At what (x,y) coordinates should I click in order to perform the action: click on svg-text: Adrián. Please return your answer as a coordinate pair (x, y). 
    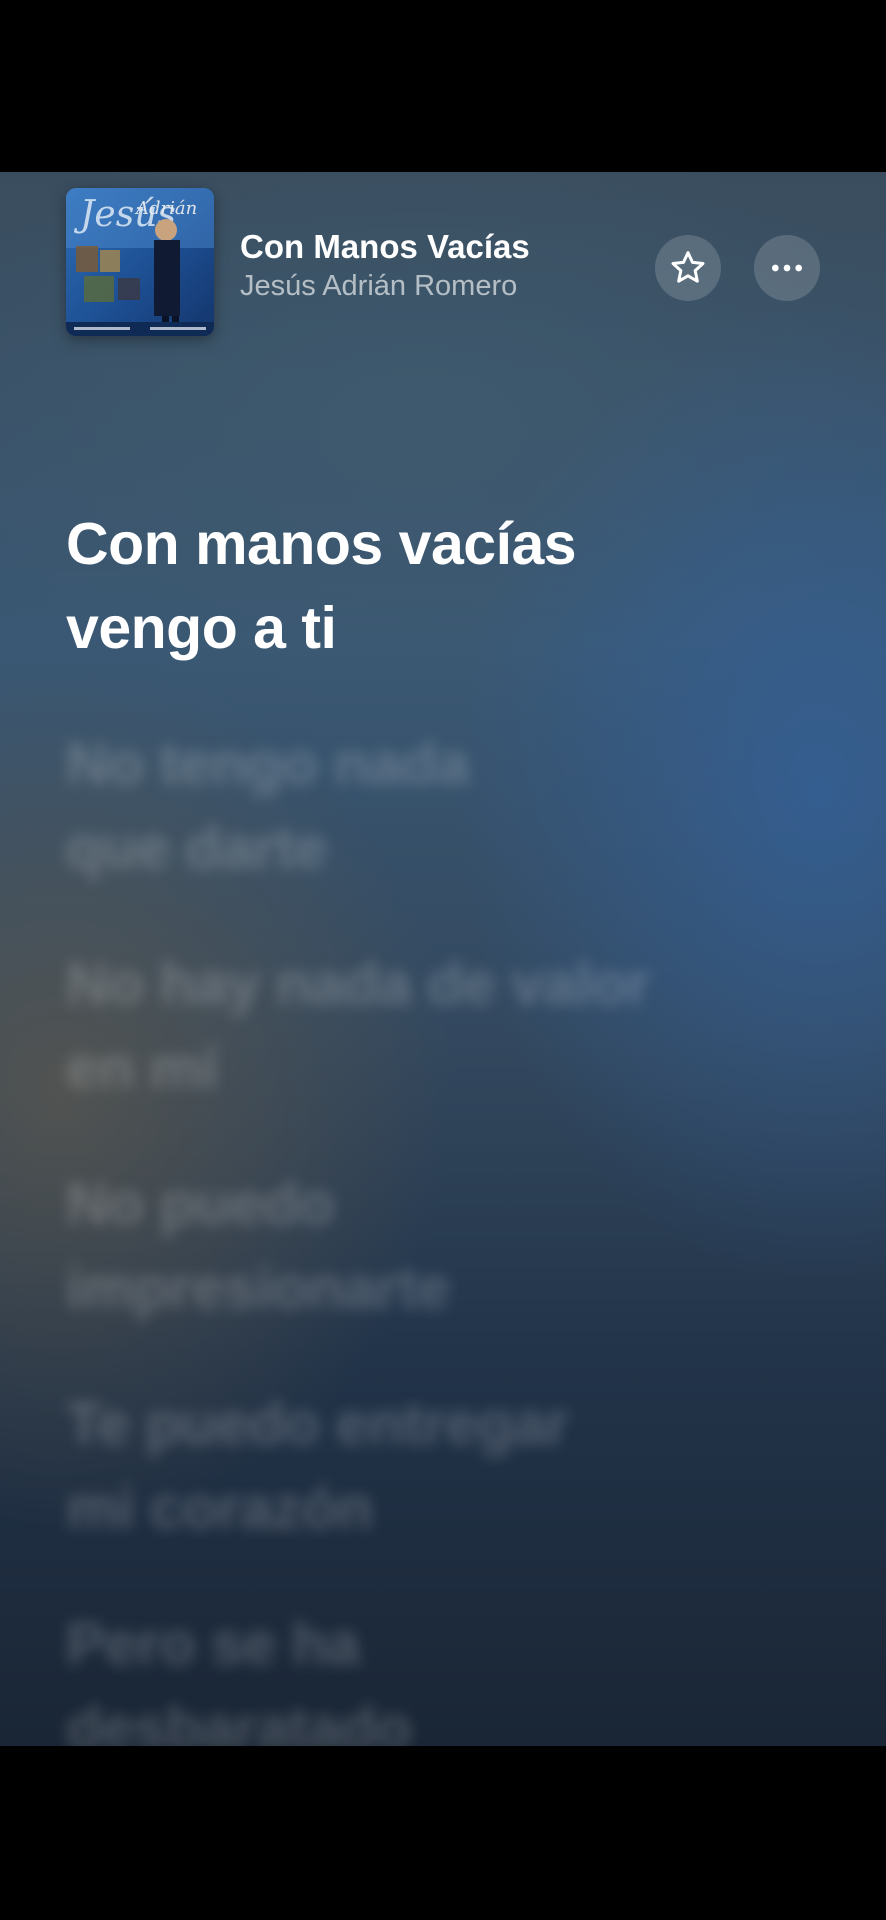
    Looking at the image, I should click on (165, 208).